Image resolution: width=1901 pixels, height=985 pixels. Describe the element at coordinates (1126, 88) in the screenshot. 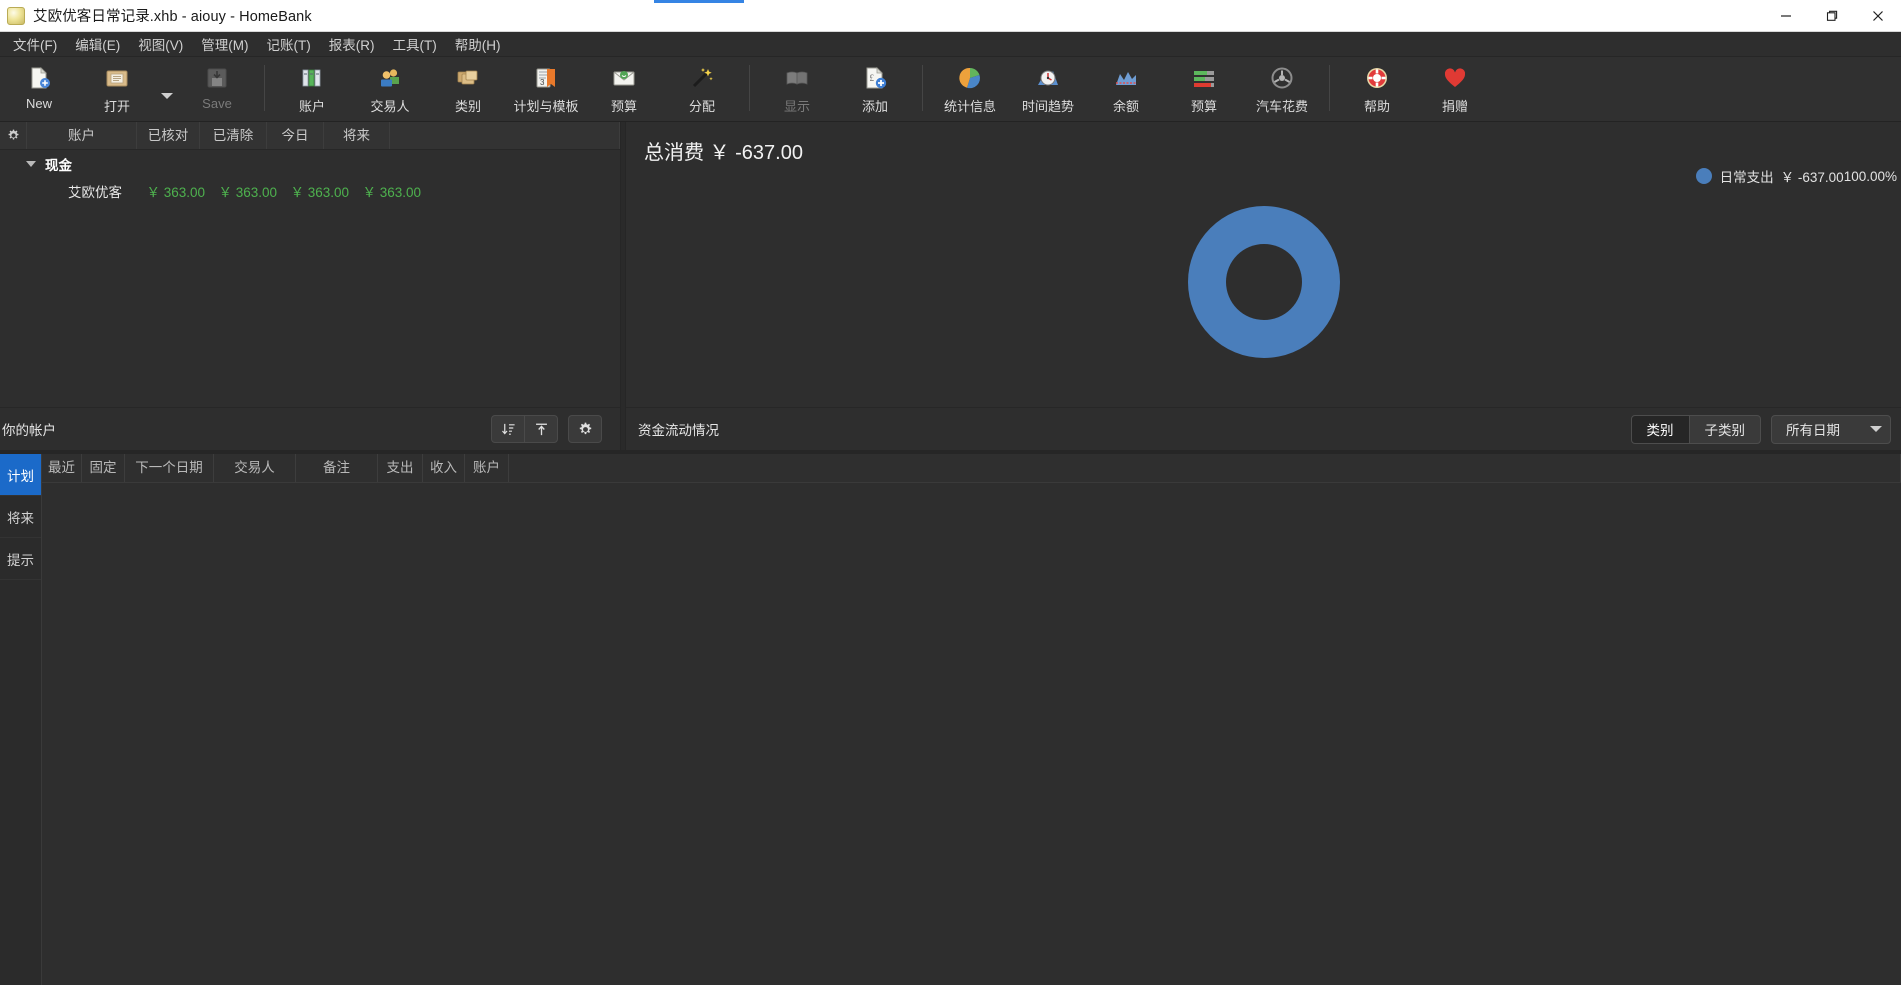

I see `toolbar-balance-button: 余额` at that location.